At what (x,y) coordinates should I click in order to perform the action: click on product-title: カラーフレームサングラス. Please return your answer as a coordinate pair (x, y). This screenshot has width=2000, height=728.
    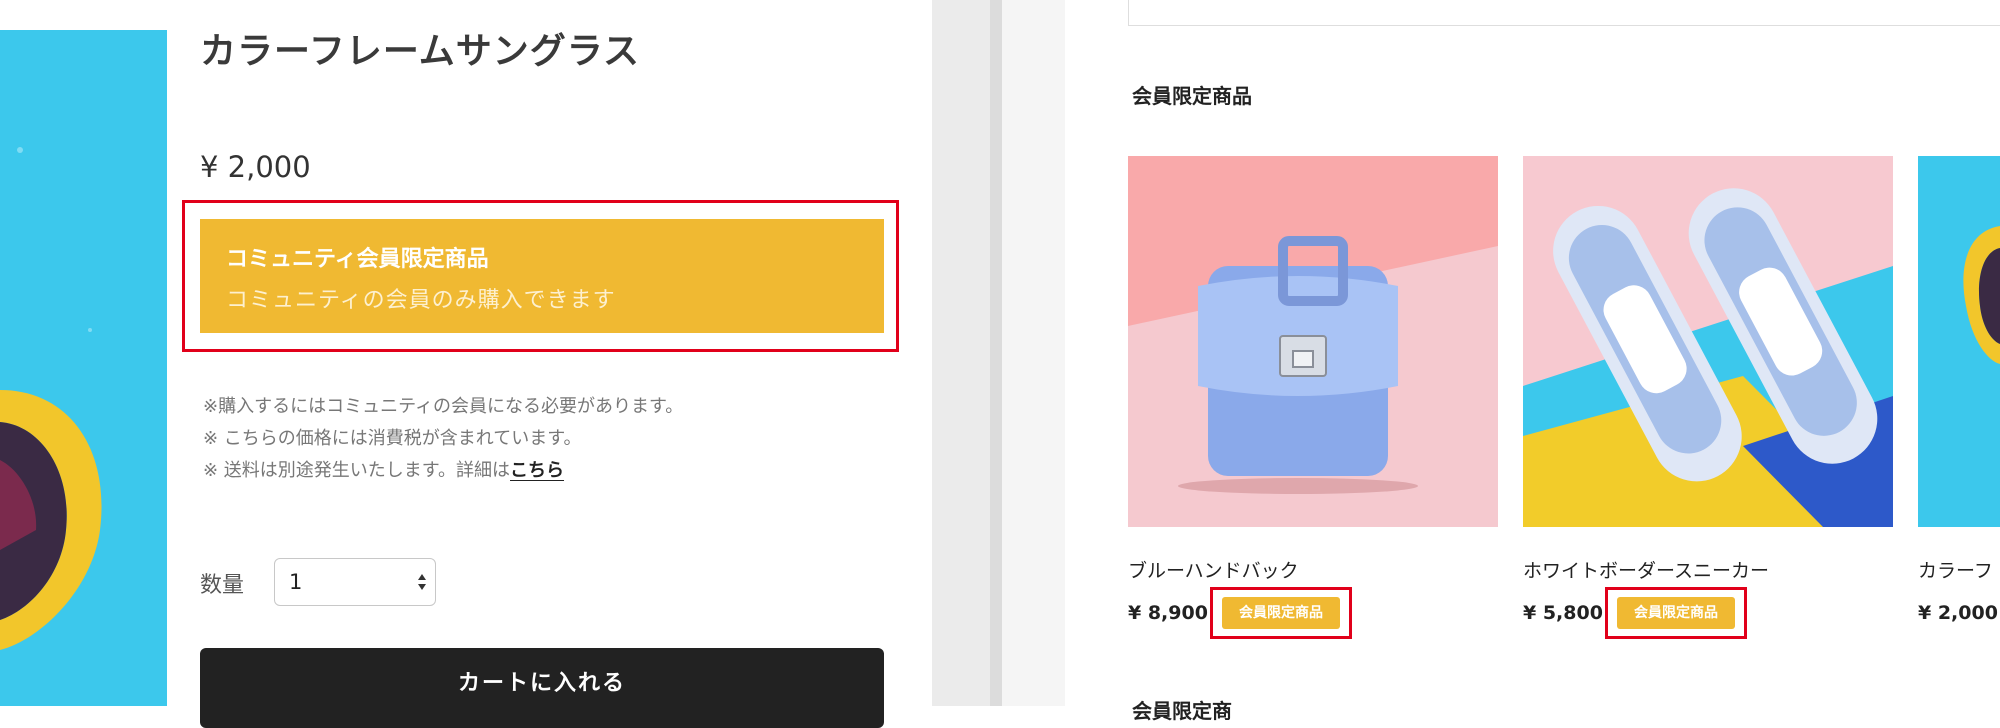
    Looking at the image, I should click on (420, 51).